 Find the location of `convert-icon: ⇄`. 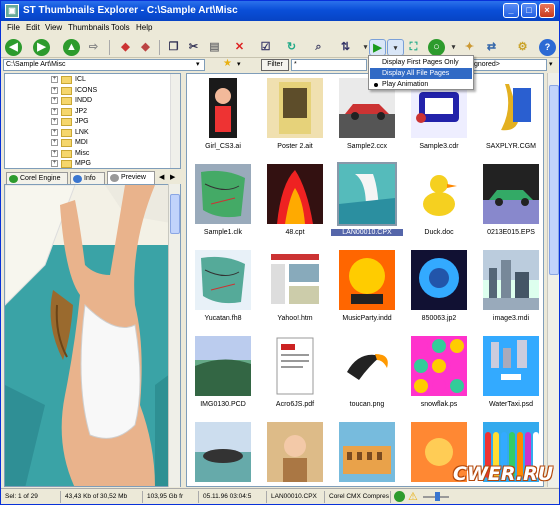

convert-icon: ⇄ is located at coordinates (491, 47).